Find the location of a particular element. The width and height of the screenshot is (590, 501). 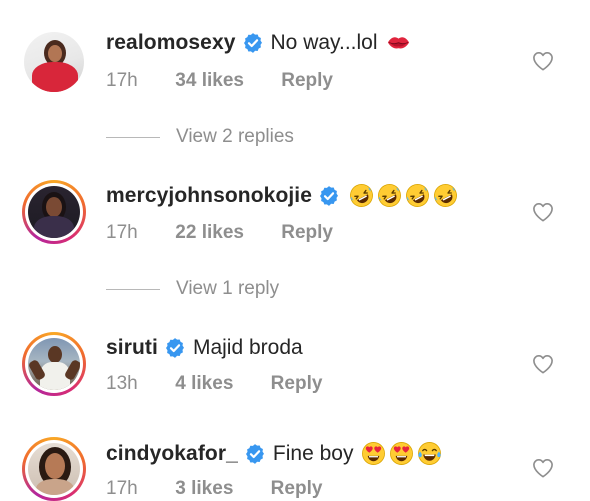

view-replies-label: View 2 replies is located at coordinates (235, 136).